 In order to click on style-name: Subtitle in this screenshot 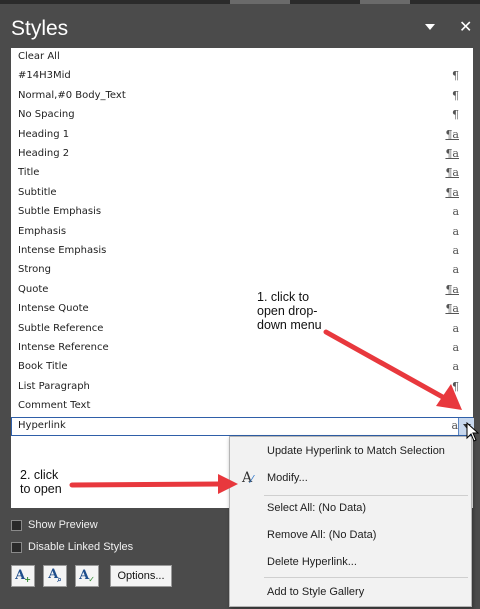, I will do `click(37, 192)`.